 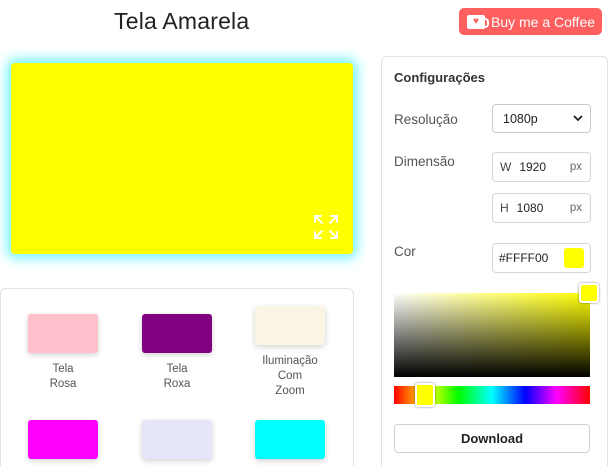 What do you see at coordinates (520, 118) in the screenshot?
I see `resolution-value: 1080p` at bounding box center [520, 118].